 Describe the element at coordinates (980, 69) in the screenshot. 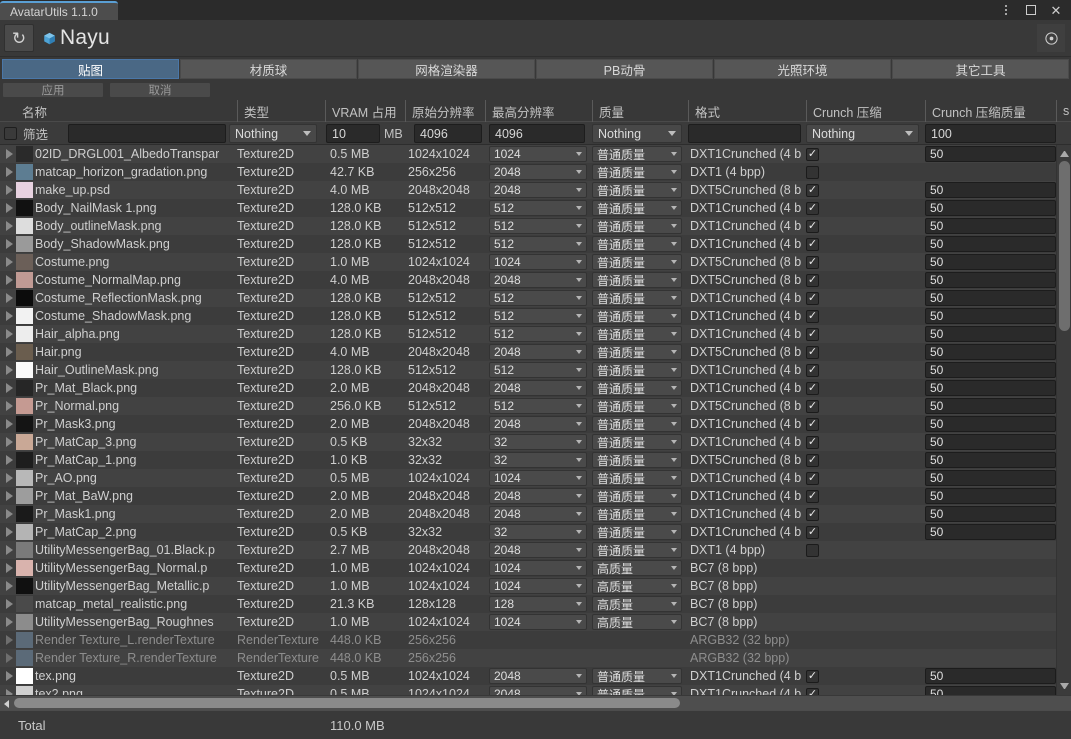

I see `tab-6: 其它工具` at that location.